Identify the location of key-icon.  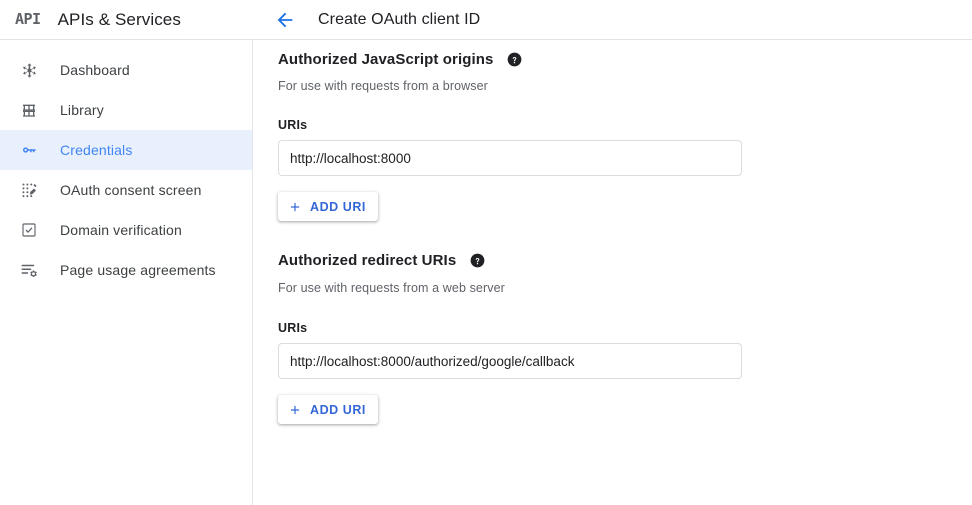
(29, 150).